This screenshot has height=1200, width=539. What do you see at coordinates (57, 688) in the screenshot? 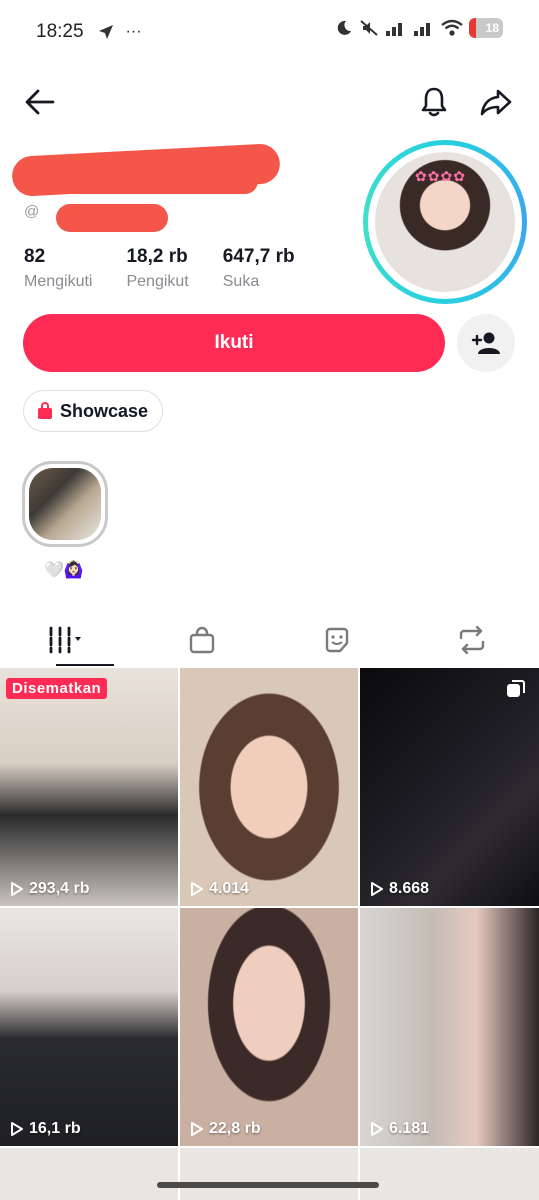
I see `pinned-badge: Disematkan` at bounding box center [57, 688].